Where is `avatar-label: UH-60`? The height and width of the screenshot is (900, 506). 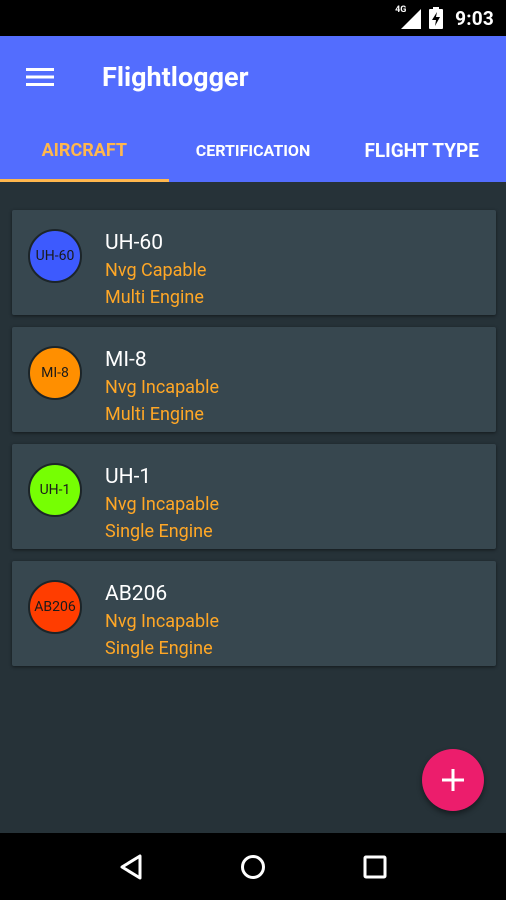
avatar-label: UH-60 is located at coordinates (55, 256).